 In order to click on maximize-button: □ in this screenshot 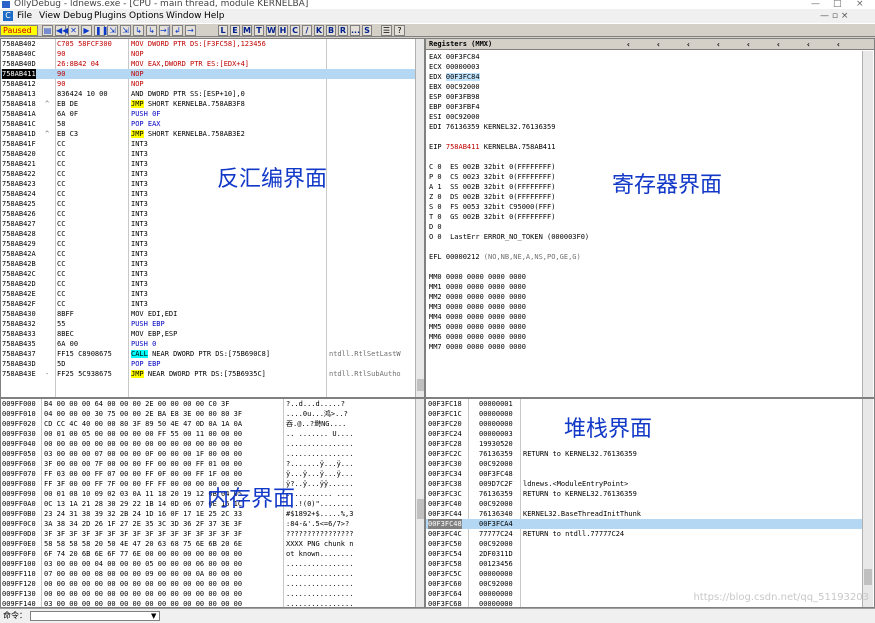, I will do `click(837, 4)`.